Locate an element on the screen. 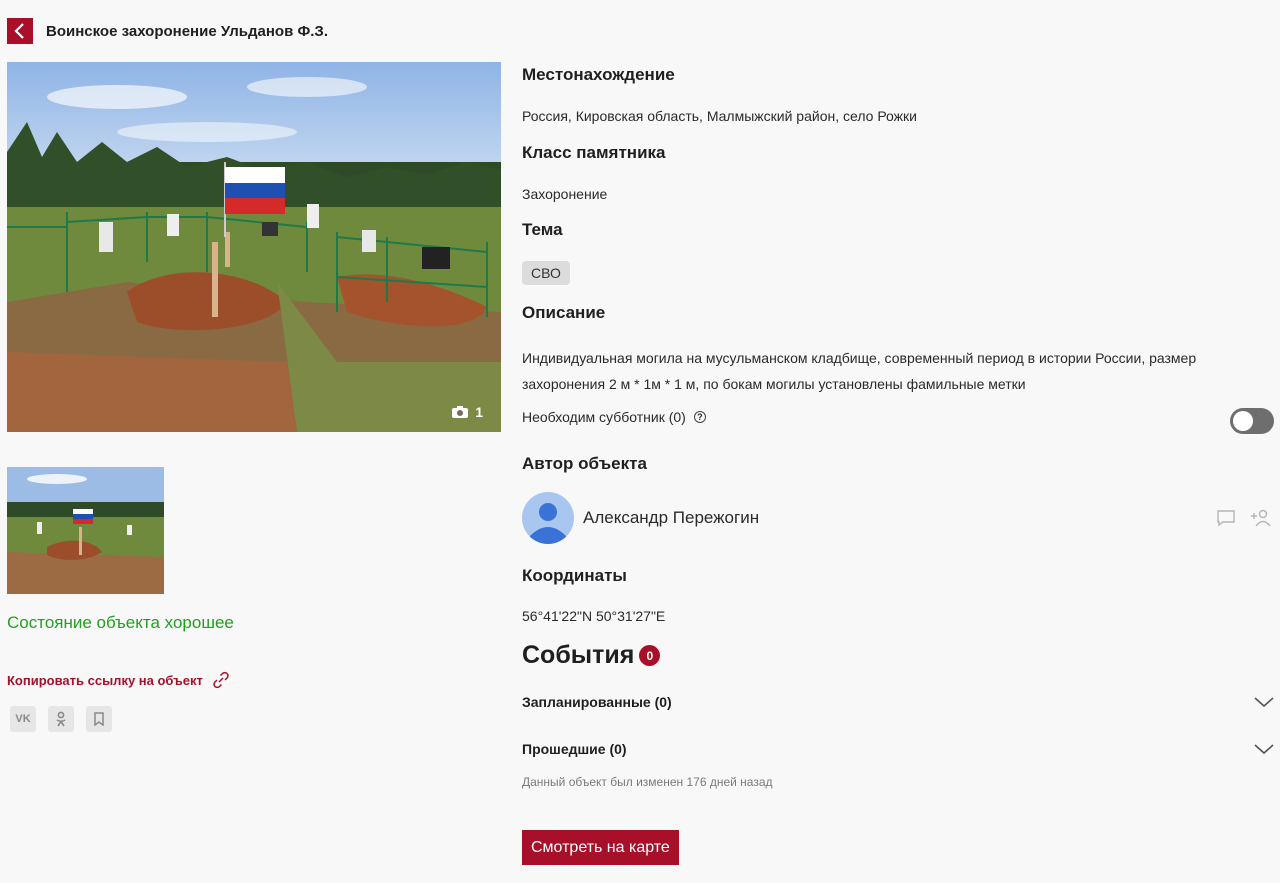 The image size is (1280, 883). planned-events-accordion: Запланированные (0) is located at coordinates (898, 702).